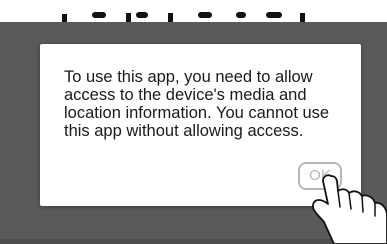 This screenshot has width=387, height=244. Describe the element at coordinates (193, 11) in the screenshot. I see `cropped-header-strip` at that location.